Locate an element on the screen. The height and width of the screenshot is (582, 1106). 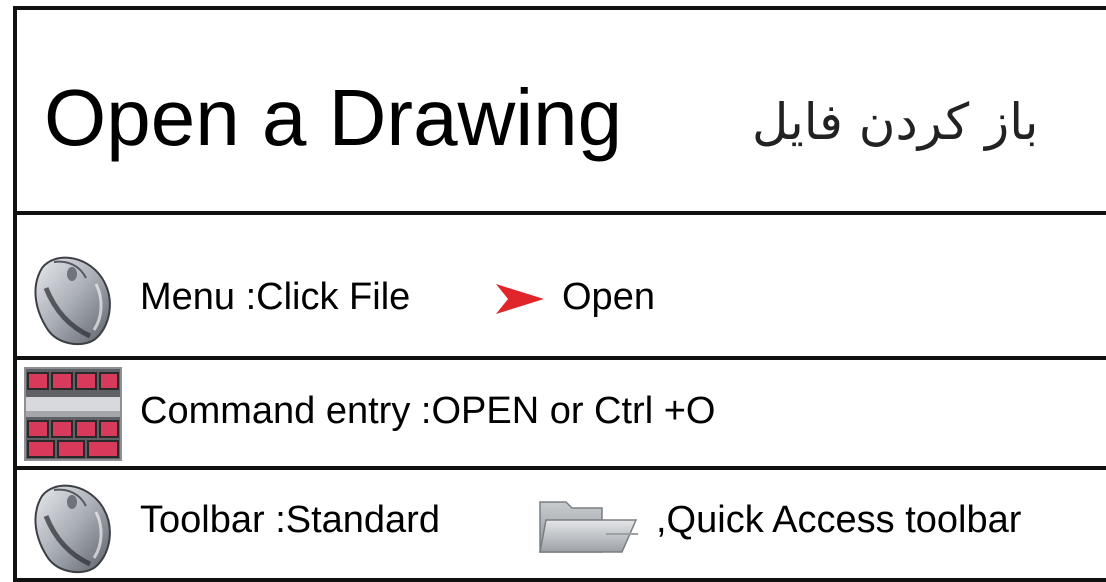
page-title-persian: باز کردن فایل is located at coordinates (895, 122).